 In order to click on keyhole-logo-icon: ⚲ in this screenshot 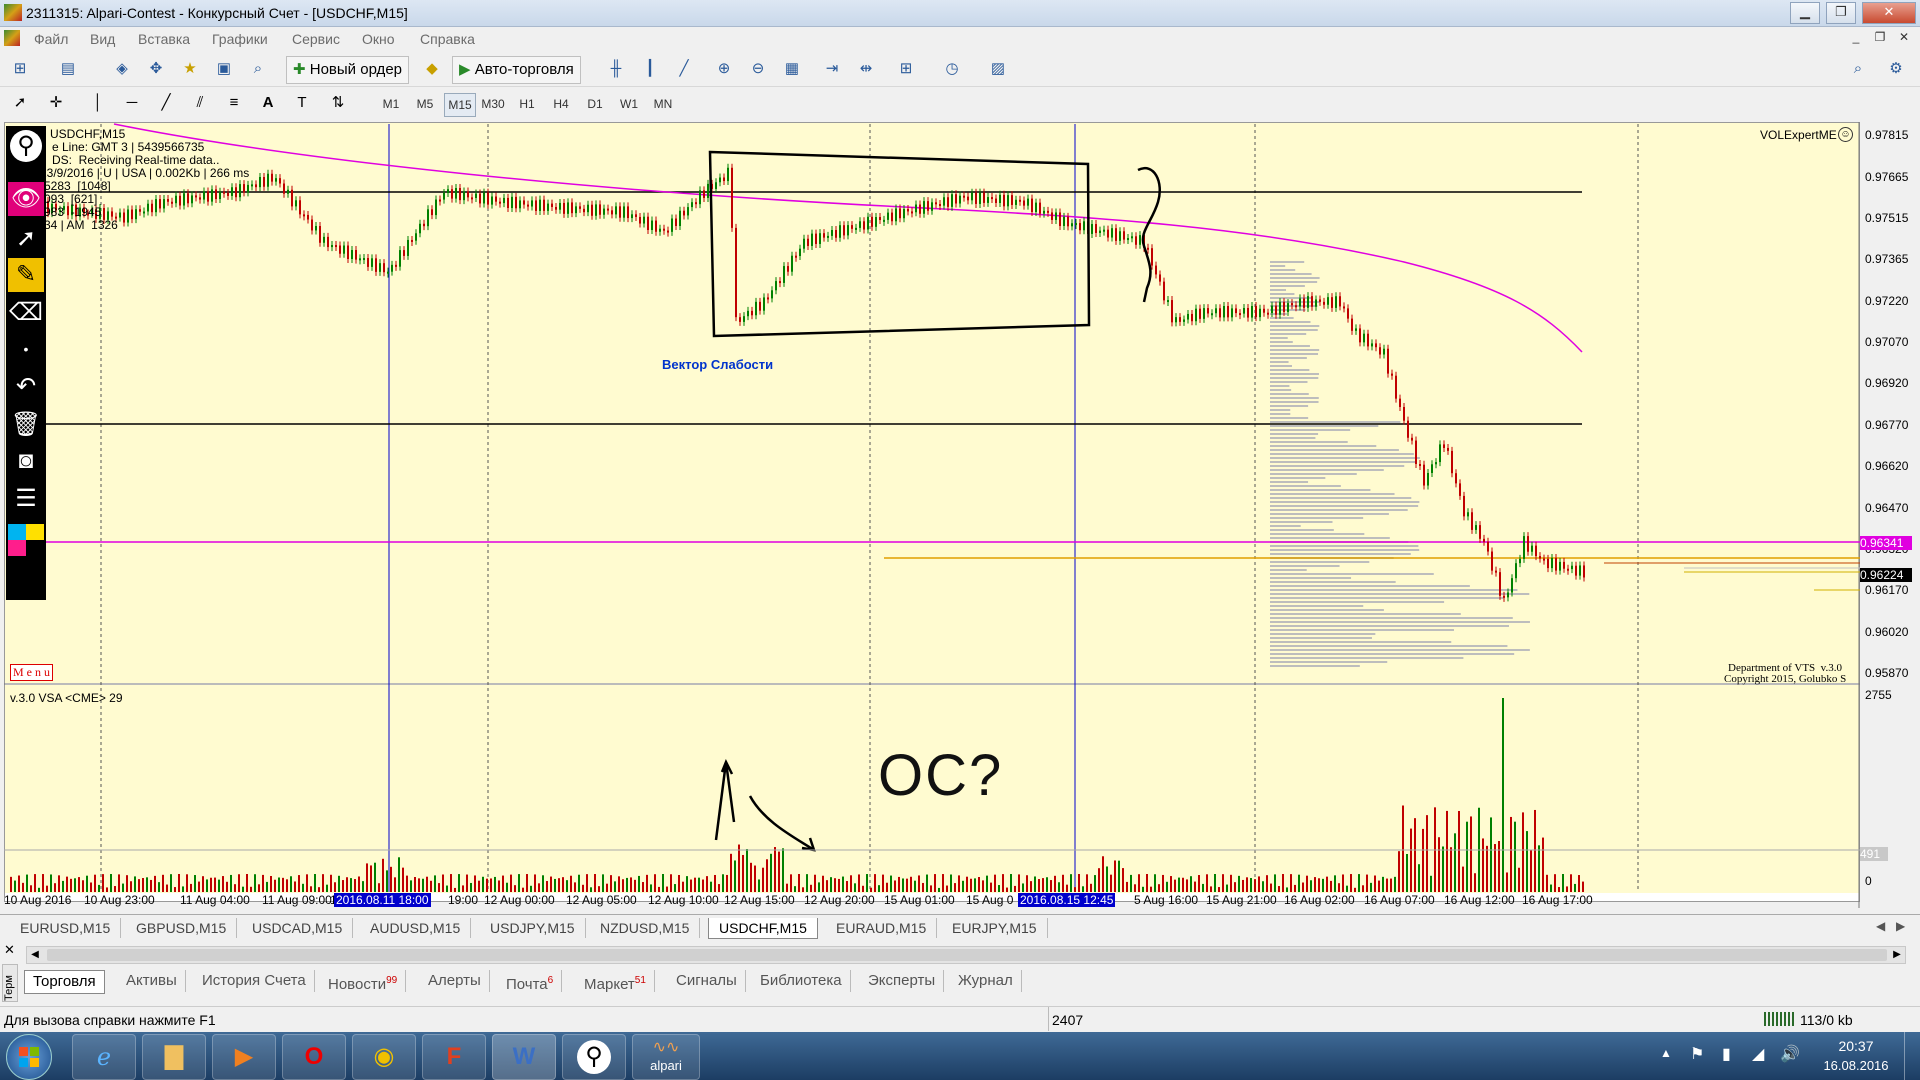, I will do `click(26, 146)`.